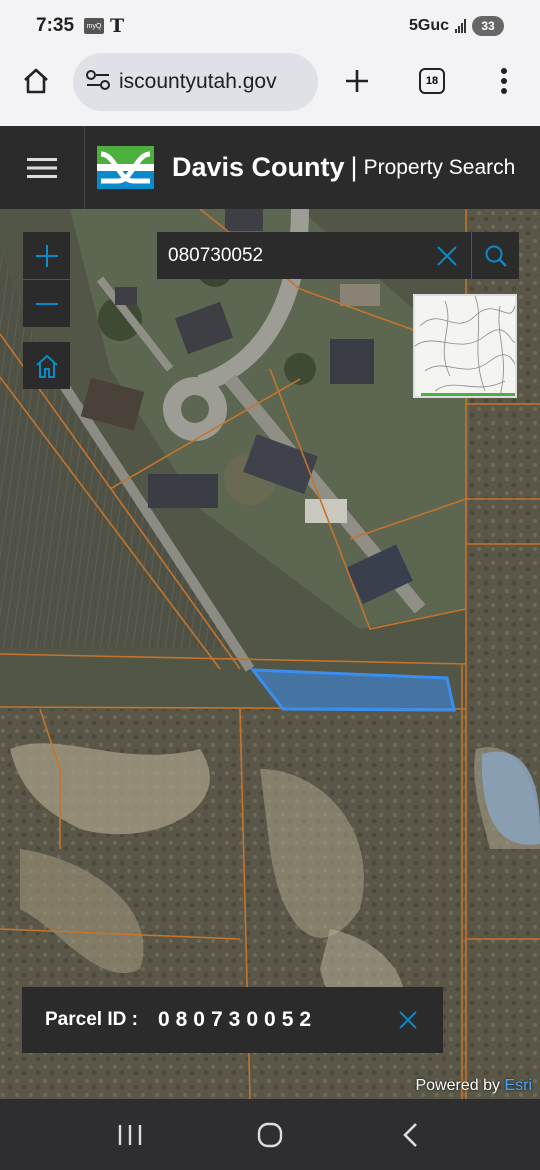  What do you see at coordinates (410, 1135) in the screenshot?
I see `back-icon` at bounding box center [410, 1135].